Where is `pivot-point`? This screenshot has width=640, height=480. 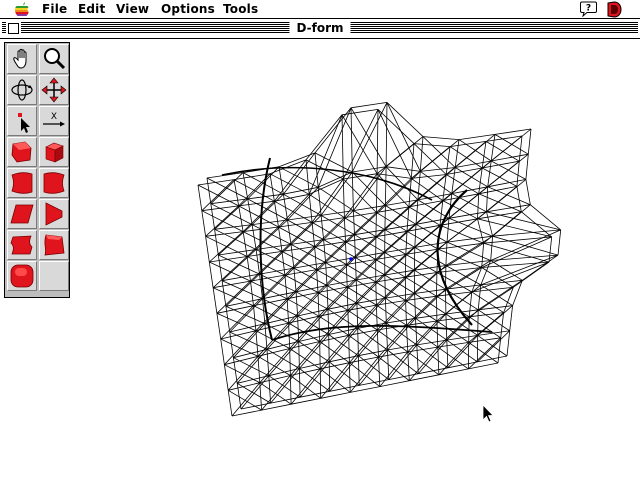 pivot-point is located at coordinates (351, 259).